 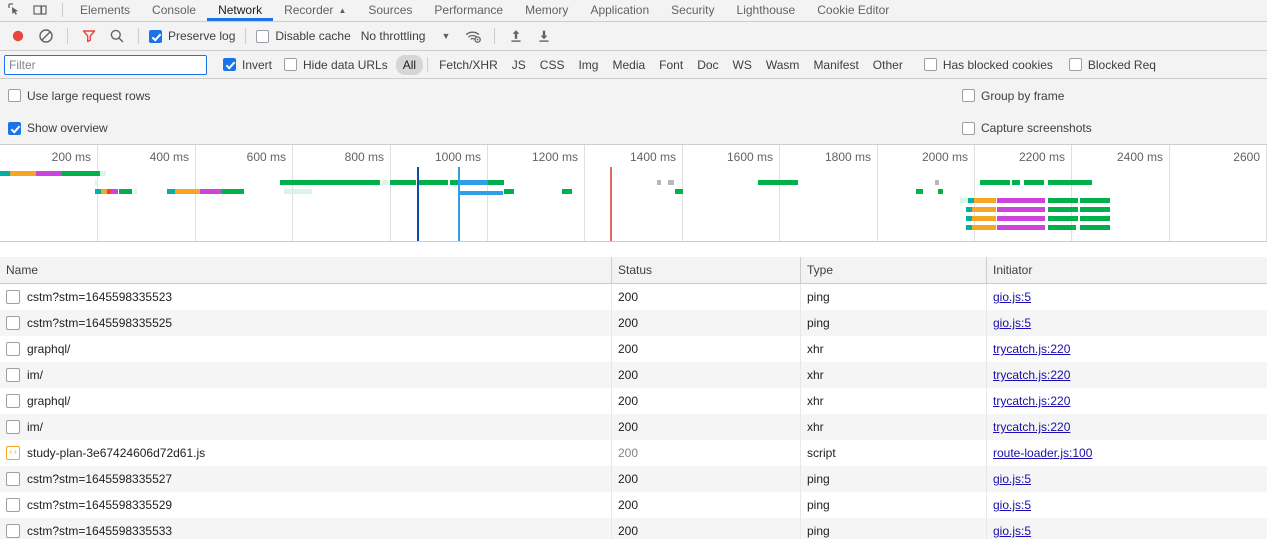 I want to click on filter-type-ws: WS, so click(x=742, y=65).